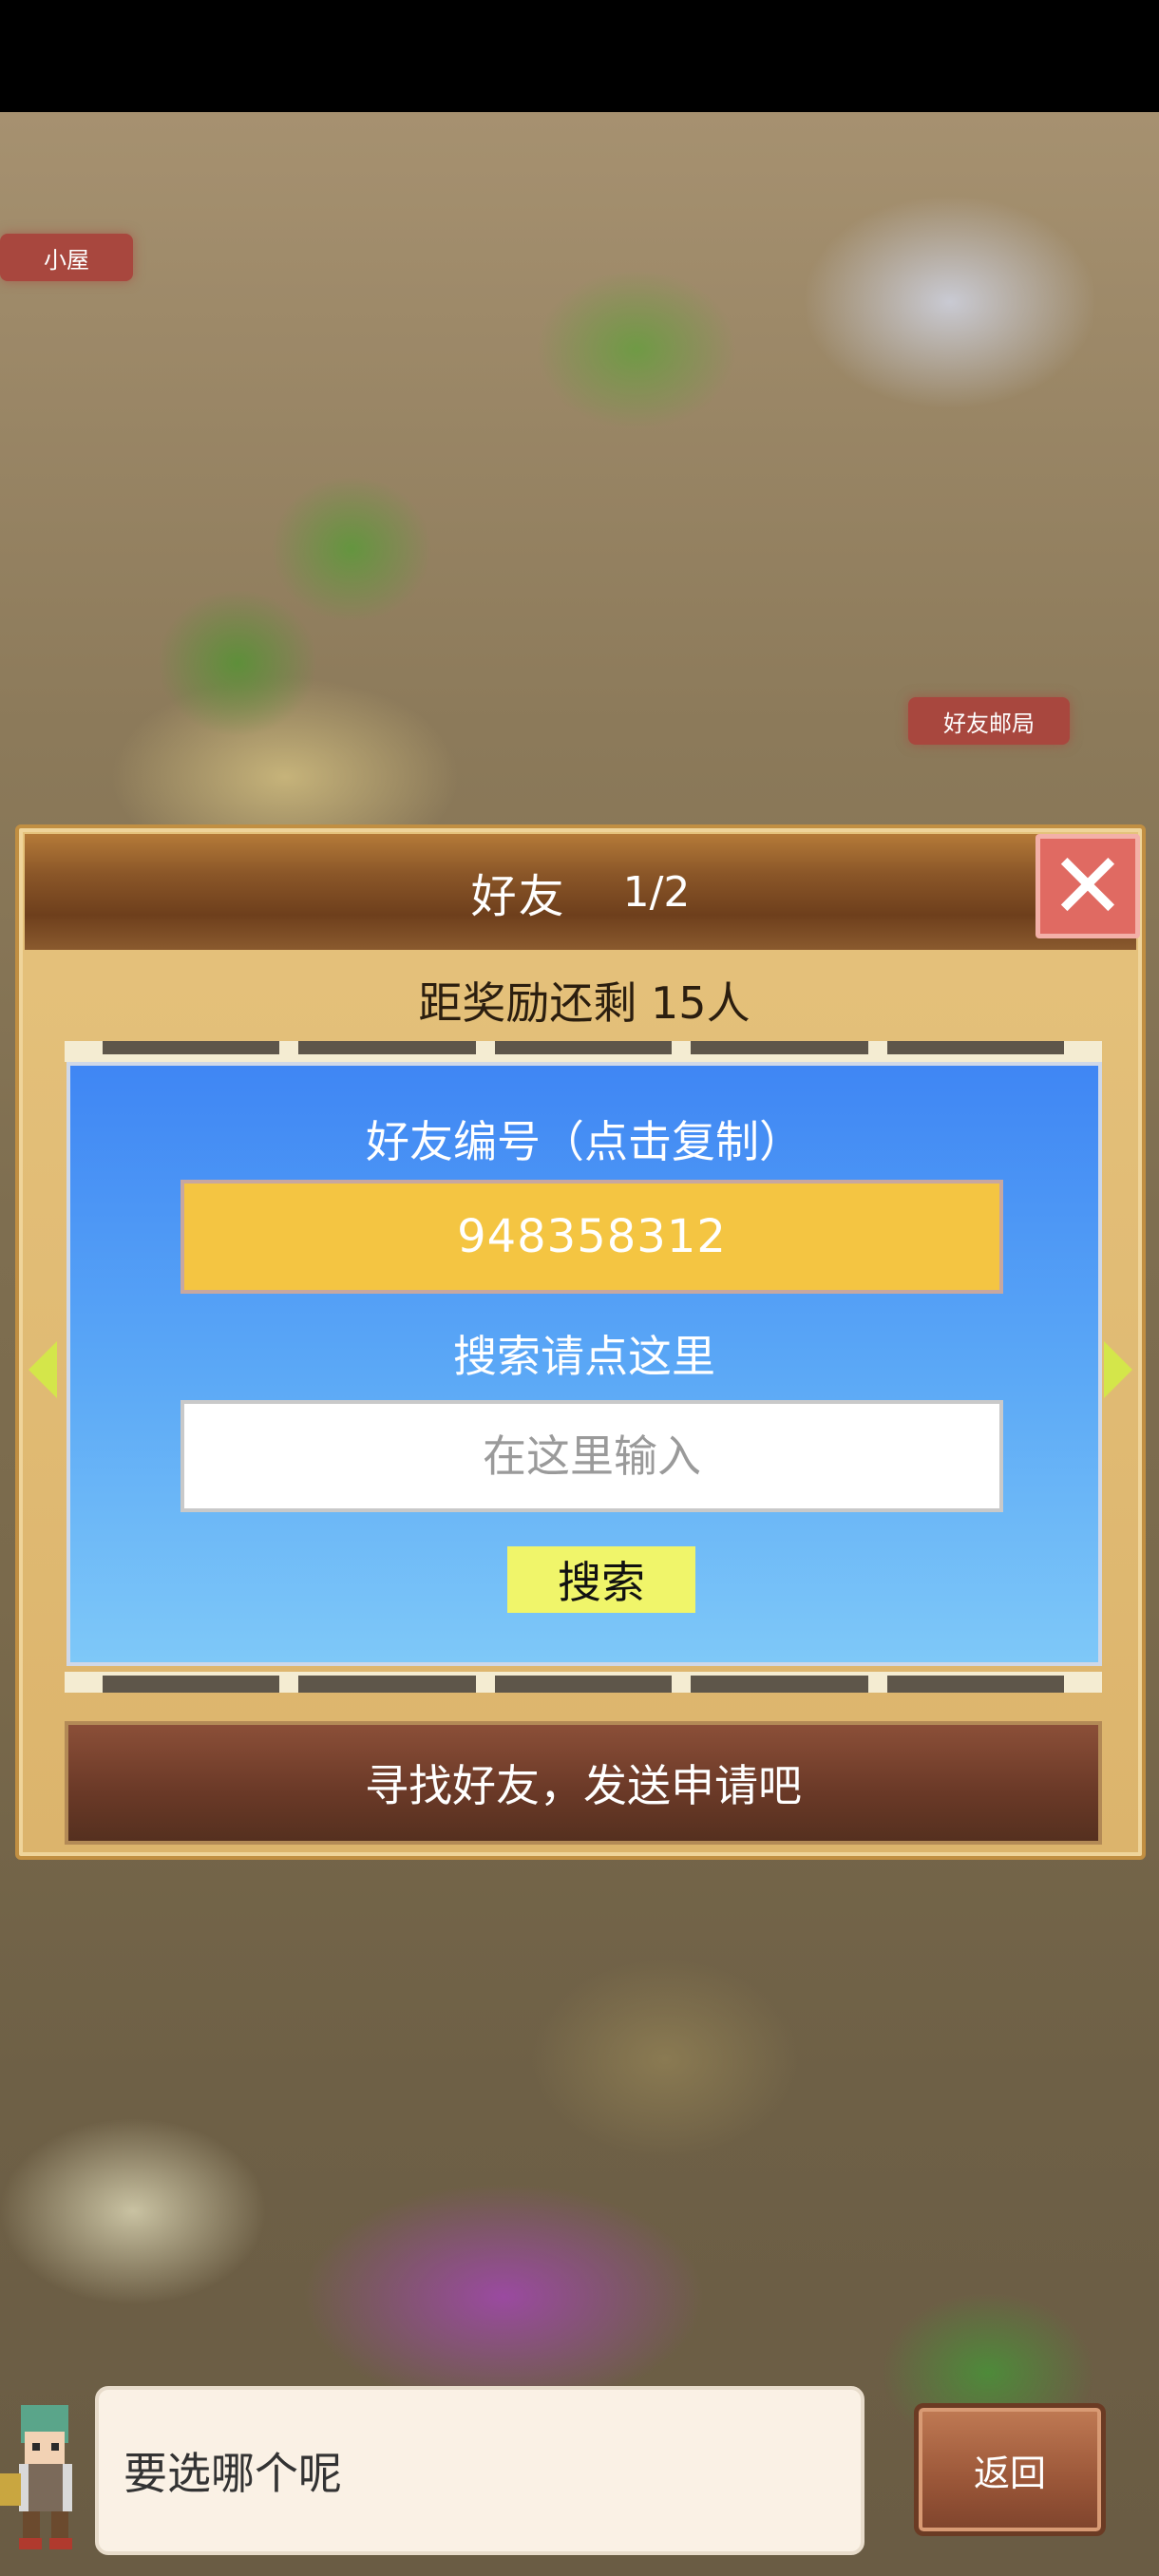 The image size is (1159, 2576). What do you see at coordinates (601, 1579) in the screenshot?
I see `search-button: 搜索` at bounding box center [601, 1579].